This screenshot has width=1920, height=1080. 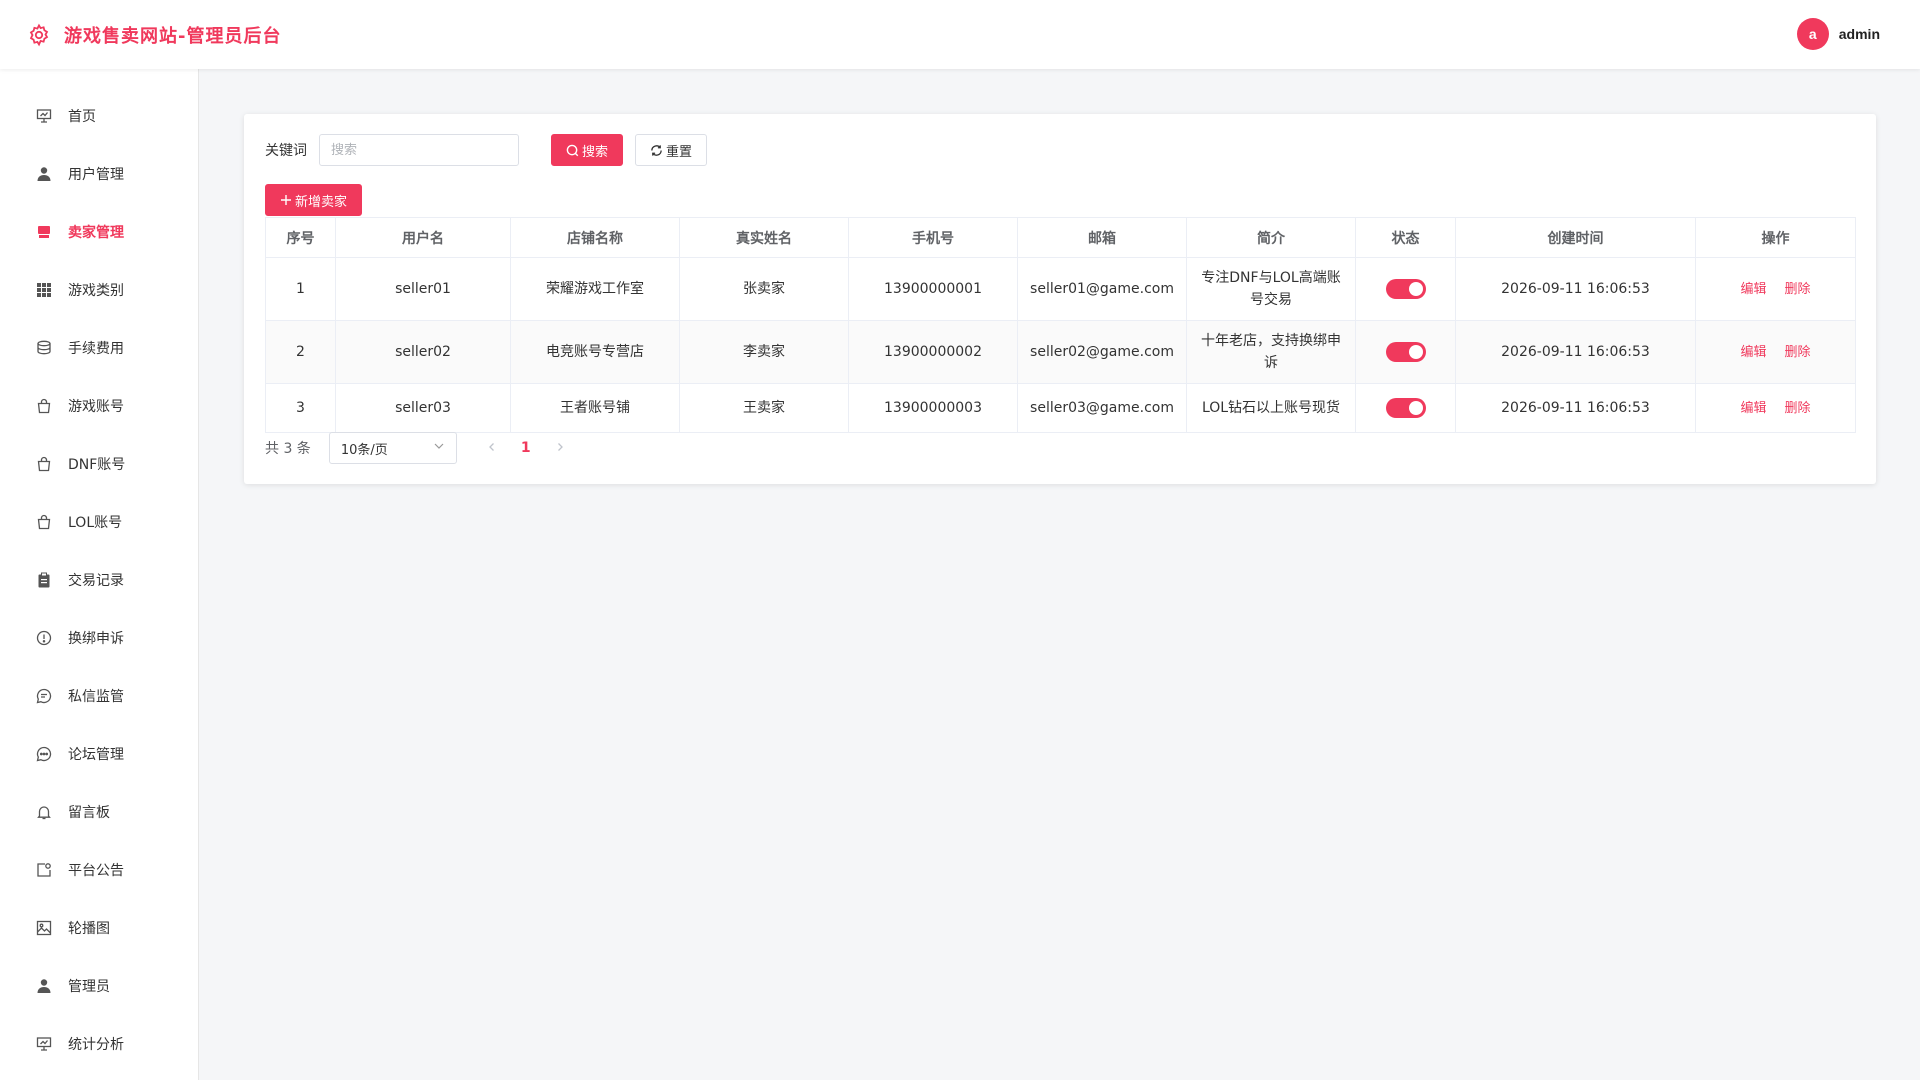 I want to click on app-title: 游戏售卖网站-管理员后台, so click(x=173, y=36).